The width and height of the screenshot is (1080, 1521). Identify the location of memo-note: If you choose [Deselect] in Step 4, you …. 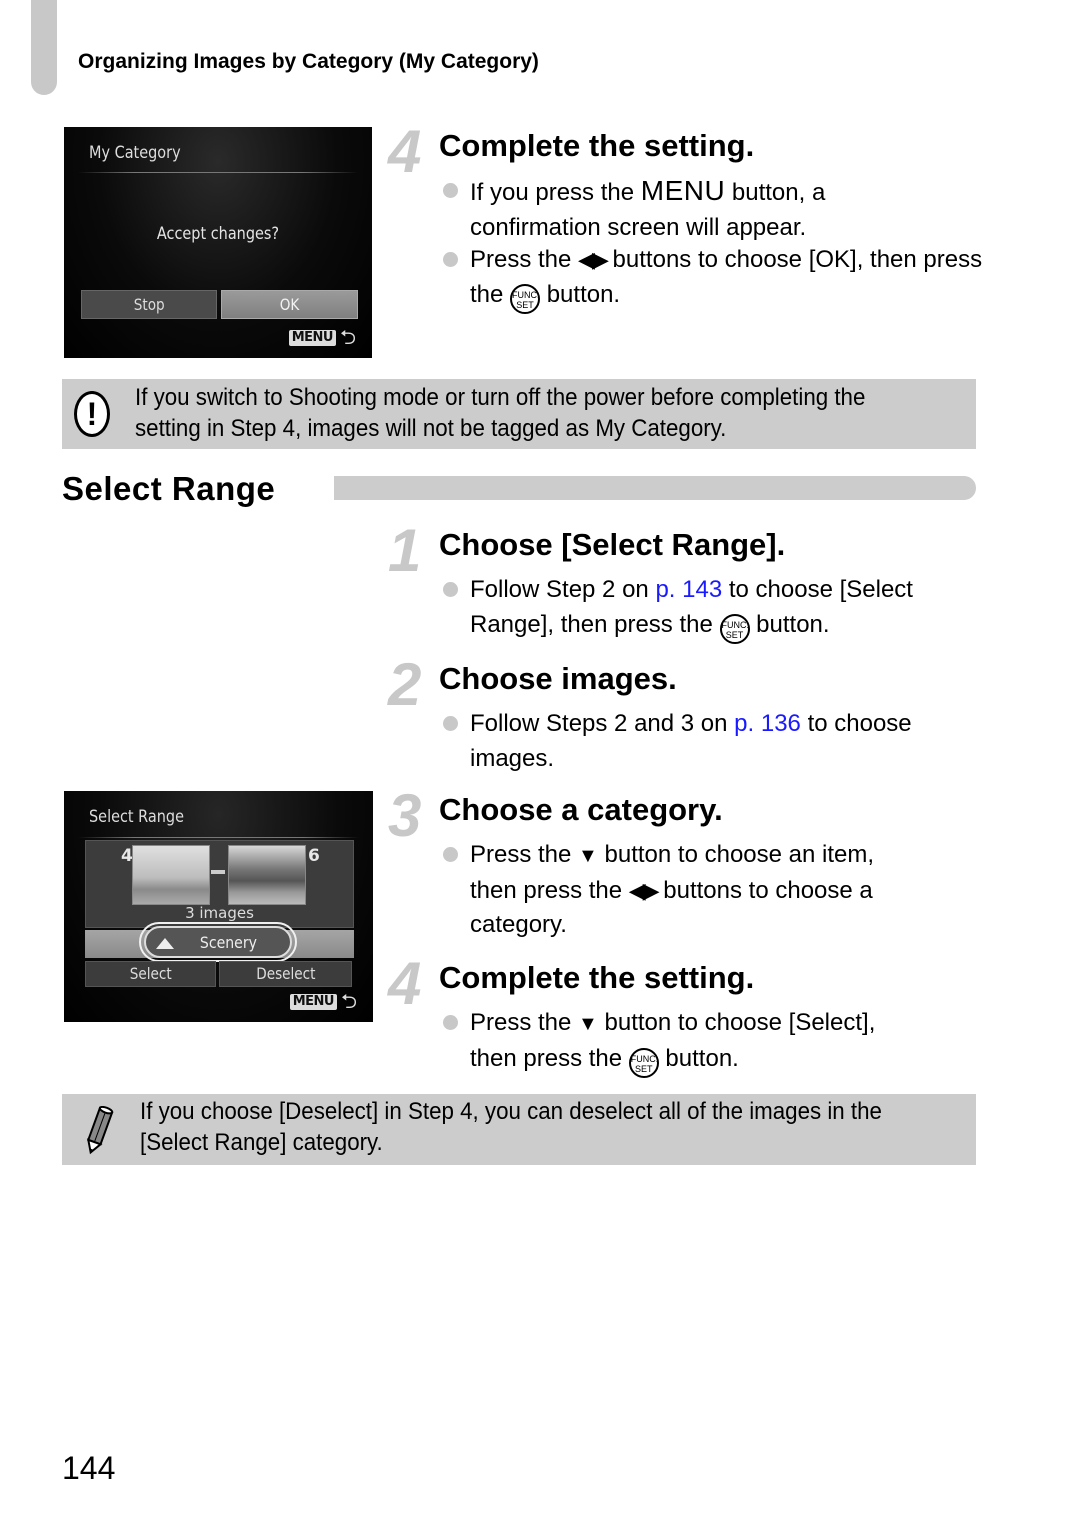
(519, 1129).